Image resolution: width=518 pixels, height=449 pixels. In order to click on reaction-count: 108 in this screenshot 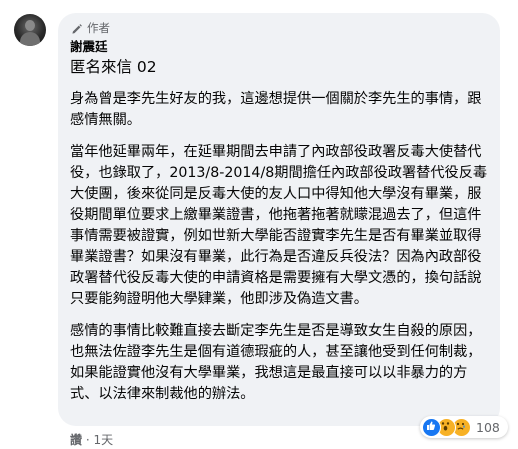, I will do `click(488, 427)`.